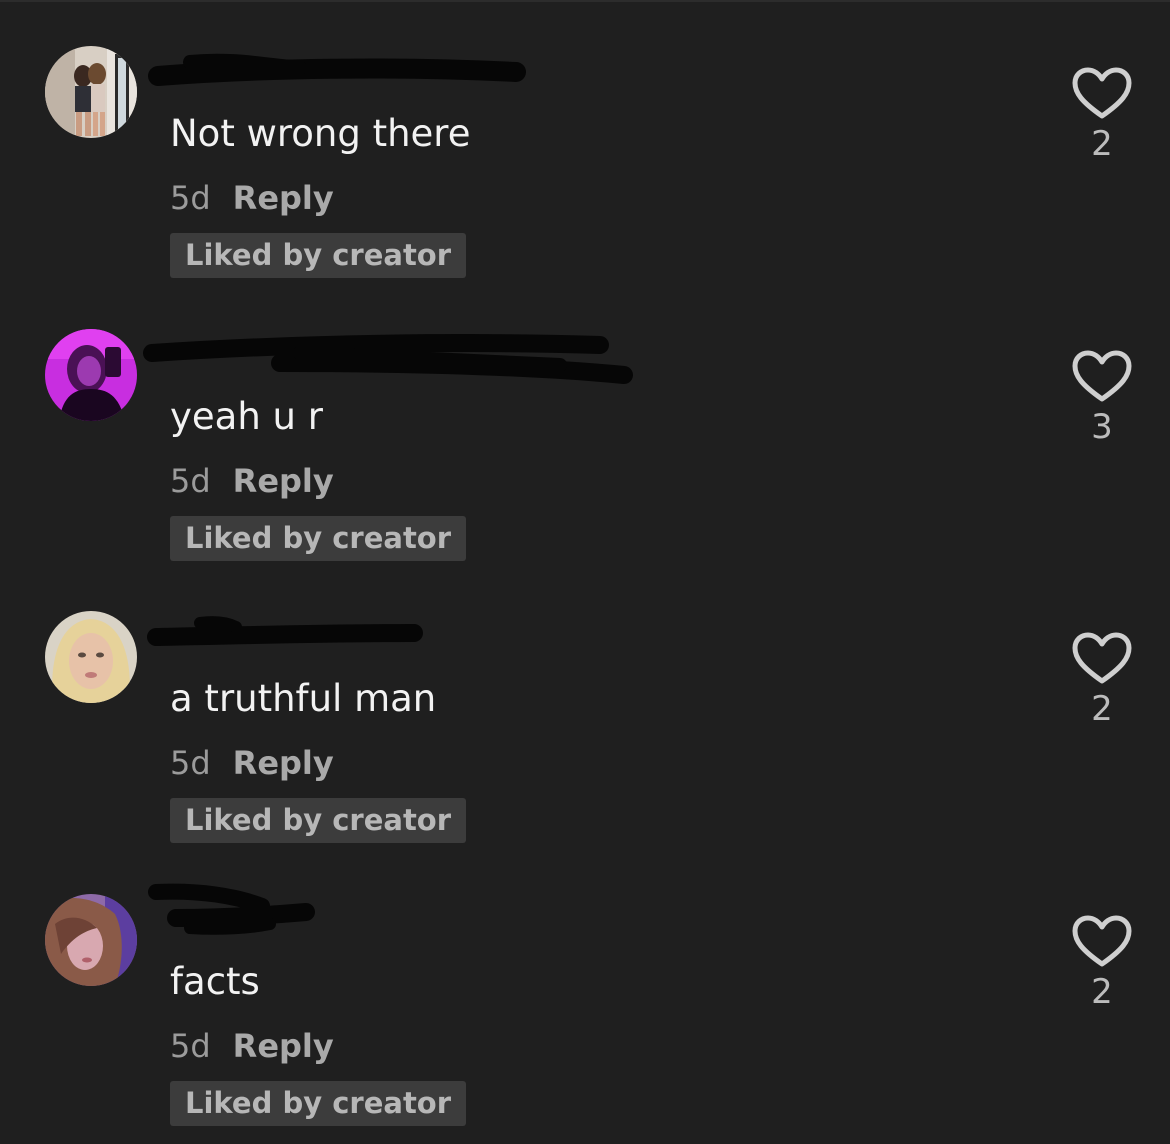 This screenshot has height=1144, width=1170. What do you see at coordinates (303, 698) in the screenshot?
I see `comment-text: a truthful man` at bounding box center [303, 698].